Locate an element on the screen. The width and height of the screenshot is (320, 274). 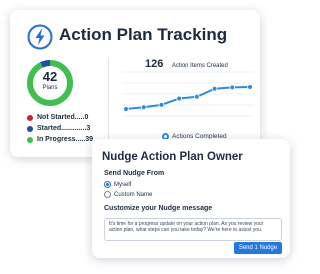
send-from-label: Send Nudge From is located at coordinates (134, 173).